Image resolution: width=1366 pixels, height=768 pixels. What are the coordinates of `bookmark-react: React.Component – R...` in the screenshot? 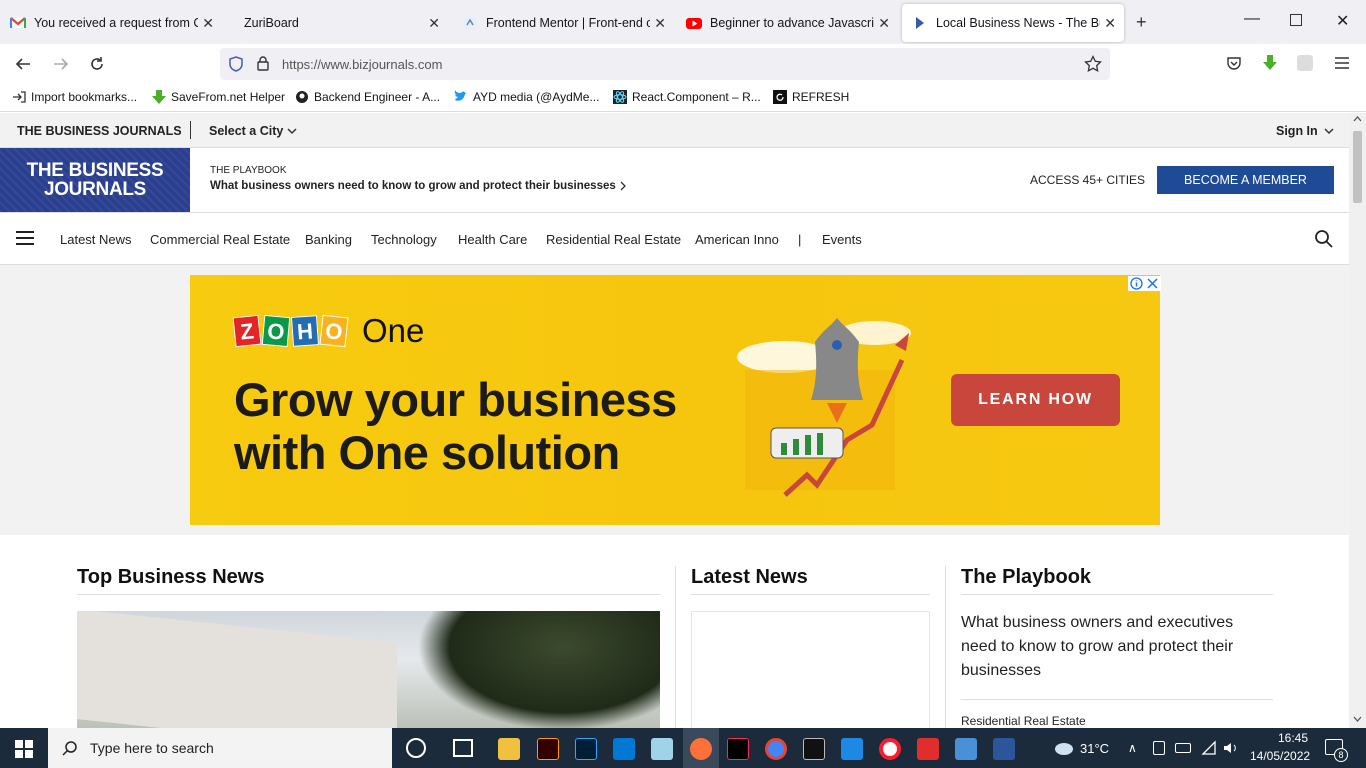 It's located at (687, 97).